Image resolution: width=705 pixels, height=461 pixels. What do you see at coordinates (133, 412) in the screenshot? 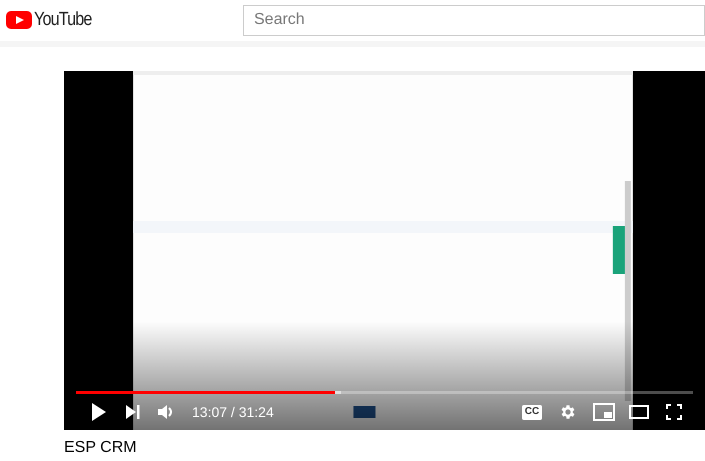
I see `next-icon` at bounding box center [133, 412].